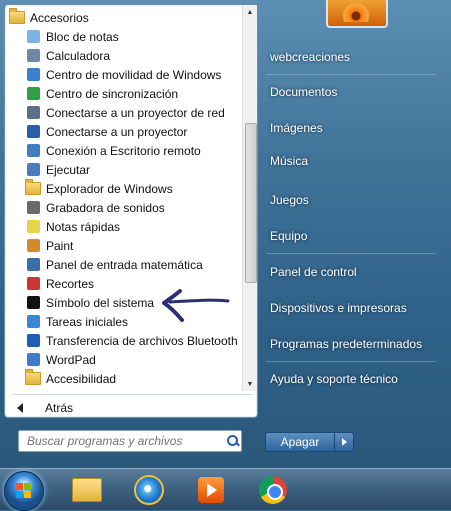  What do you see at coordinates (125, 17) in the screenshot?
I see `folder-accesorios: Accesorios` at bounding box center [125, 17].